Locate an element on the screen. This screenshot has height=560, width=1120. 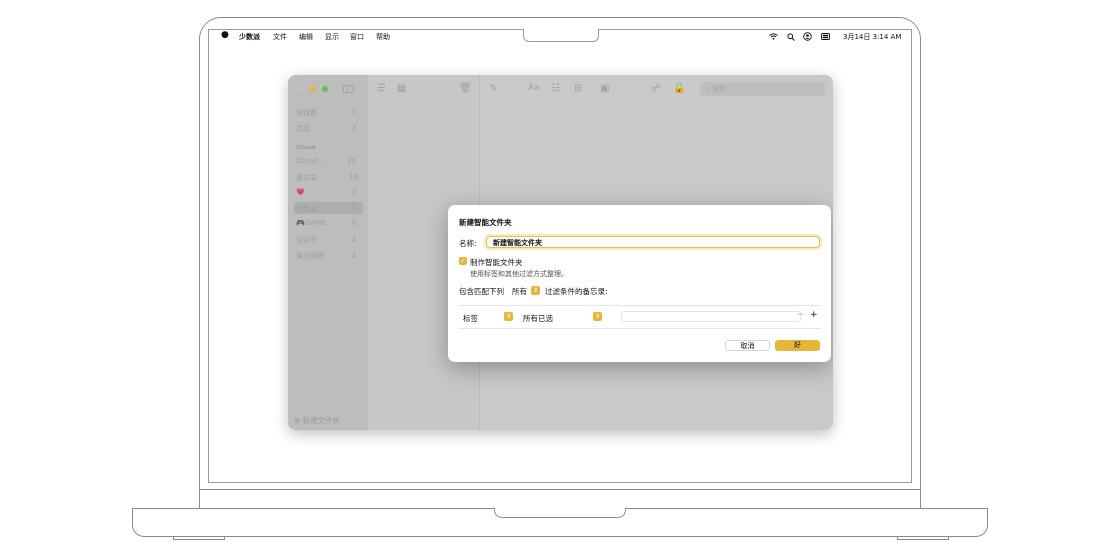
gallery-view-icon: ▦ is located at coordinates (401, 88).